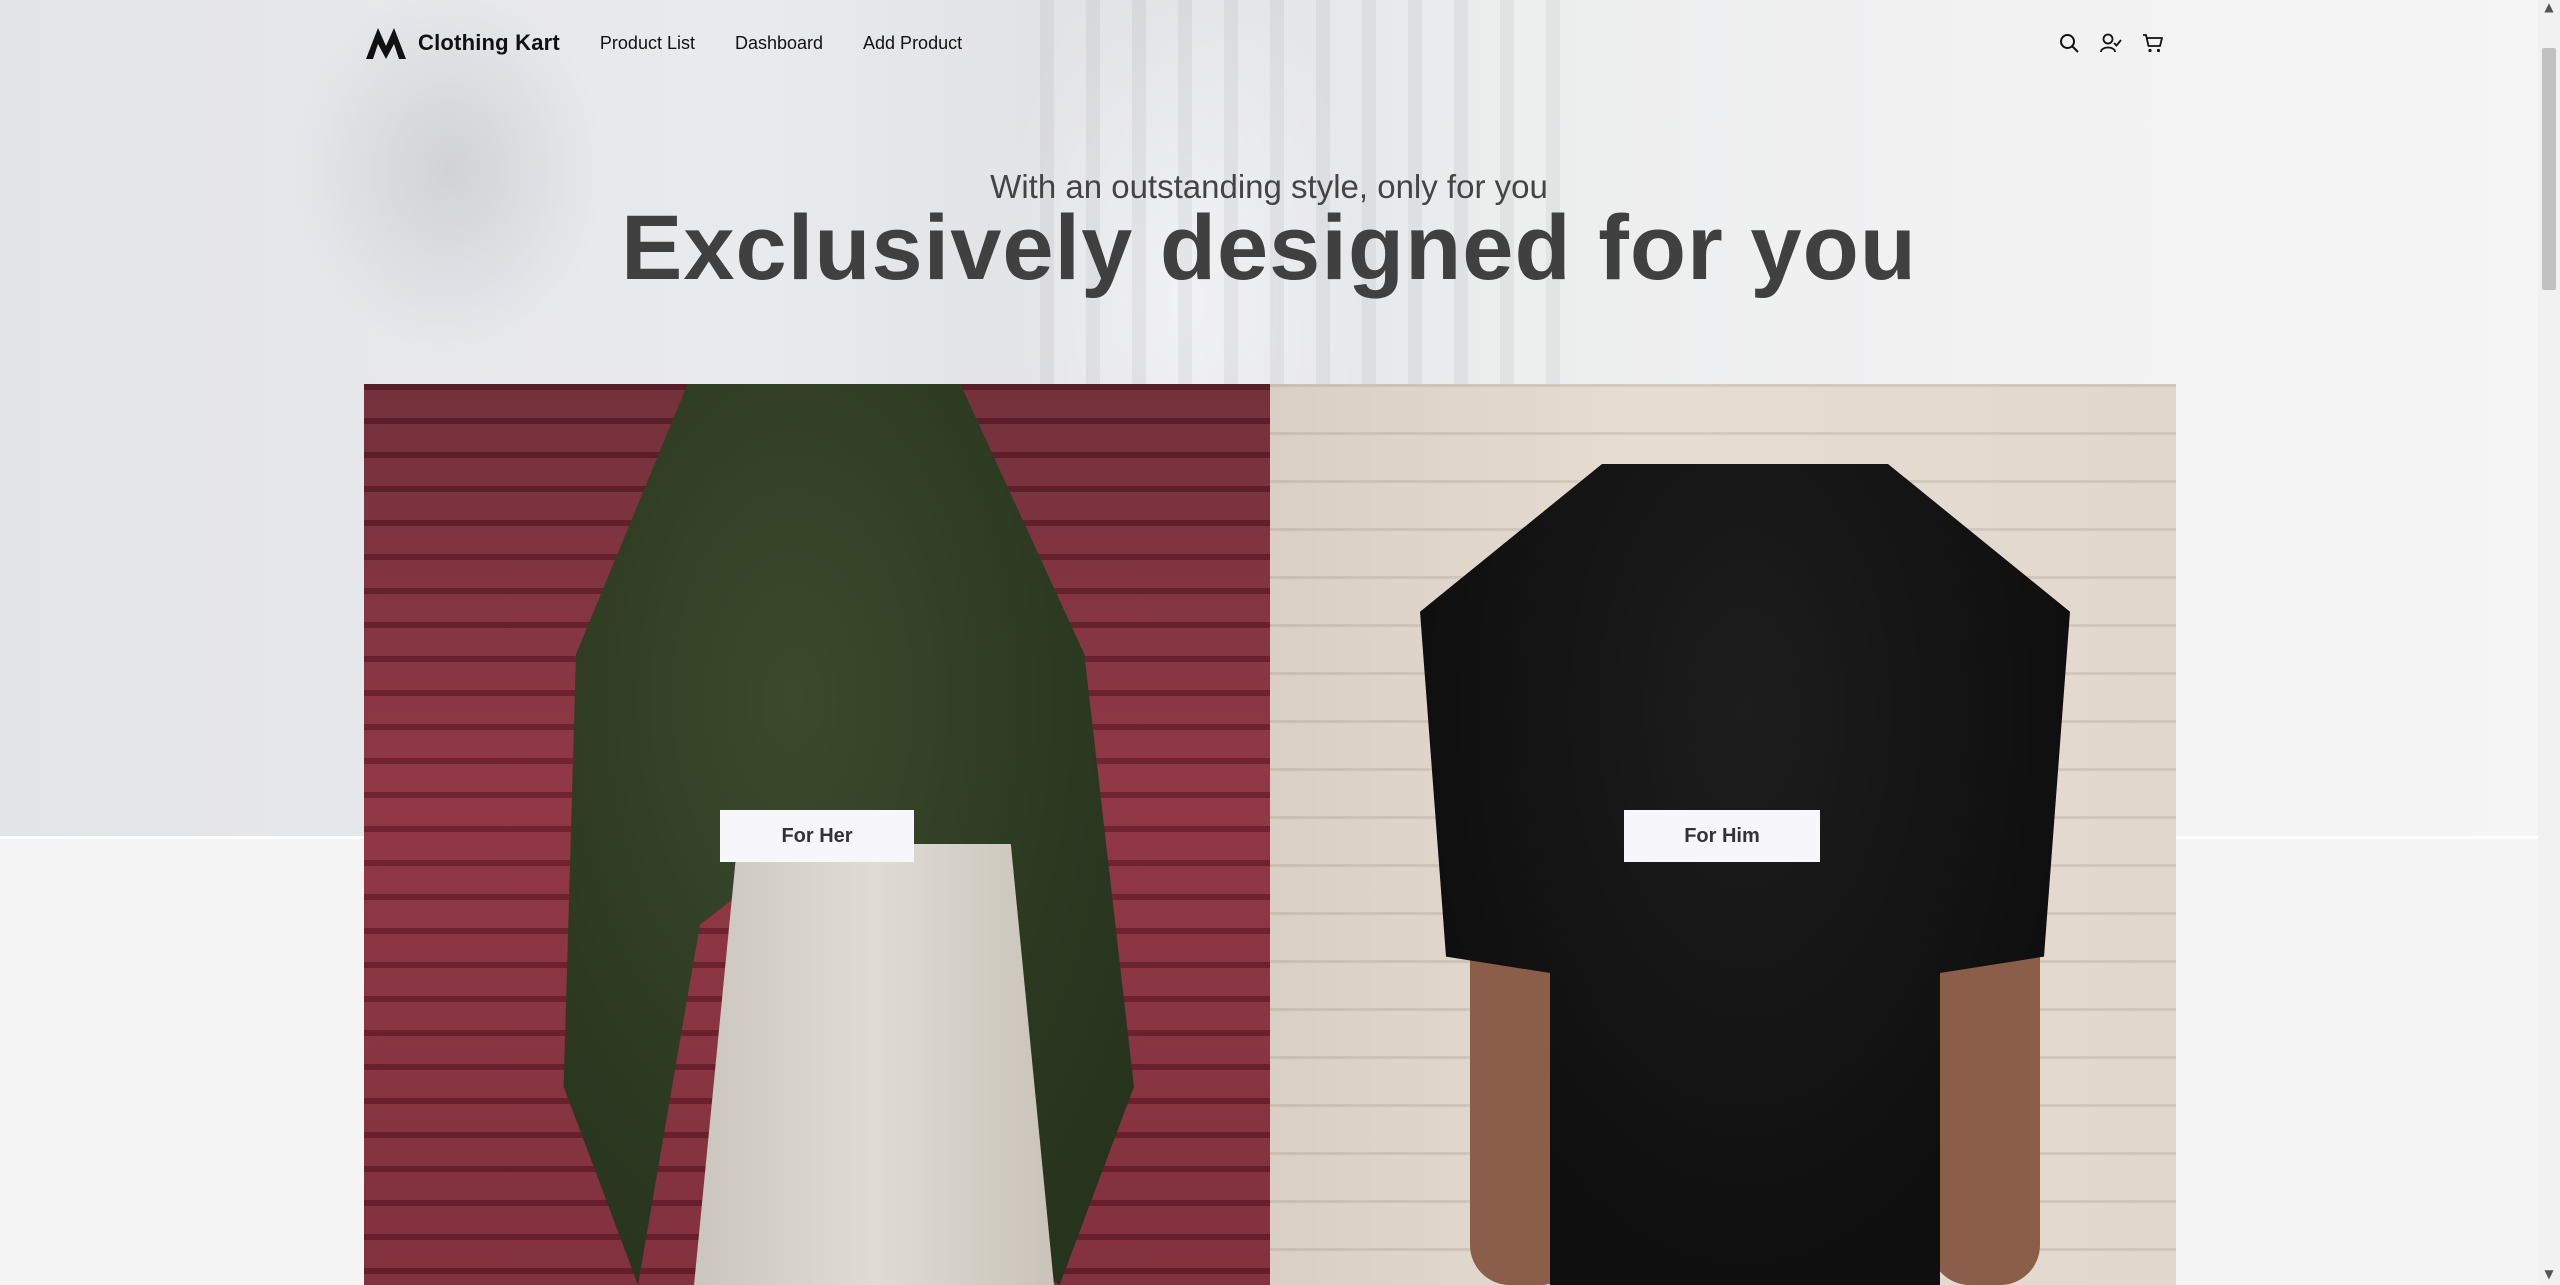 Image resolution: width=2560 pixels, height=1285 pixels. I want to click on scroll-down-arrow-icon: ▼, so click(2549, 1276).